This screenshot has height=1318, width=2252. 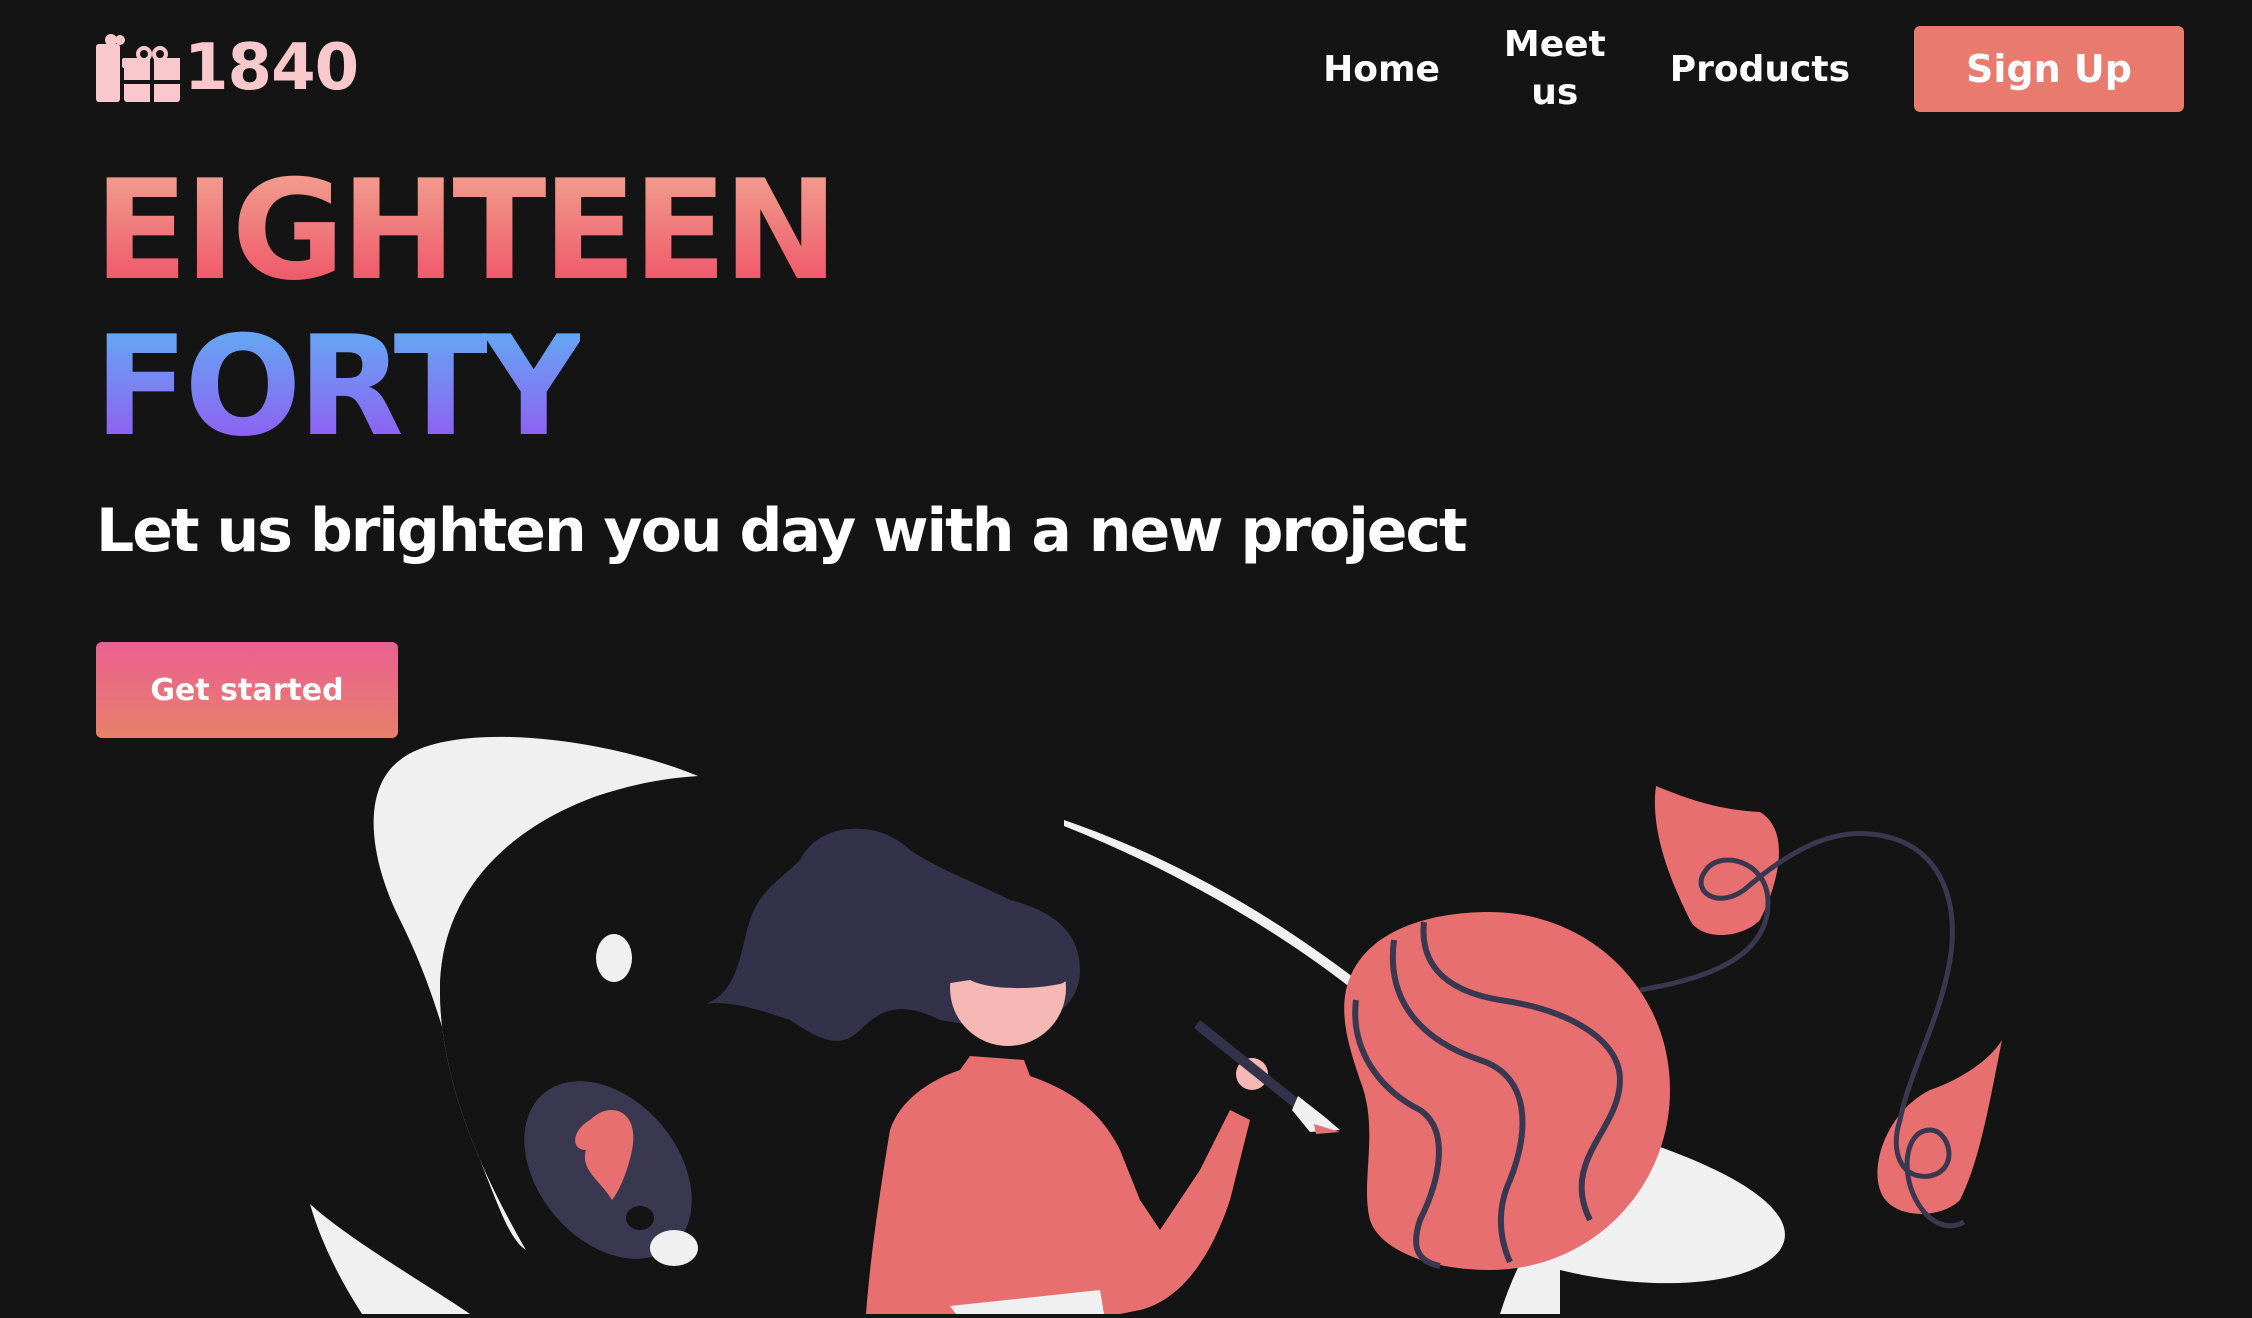 I want to click on hero-title-line1: EIGHTEEN, so click(x=466, y=230).